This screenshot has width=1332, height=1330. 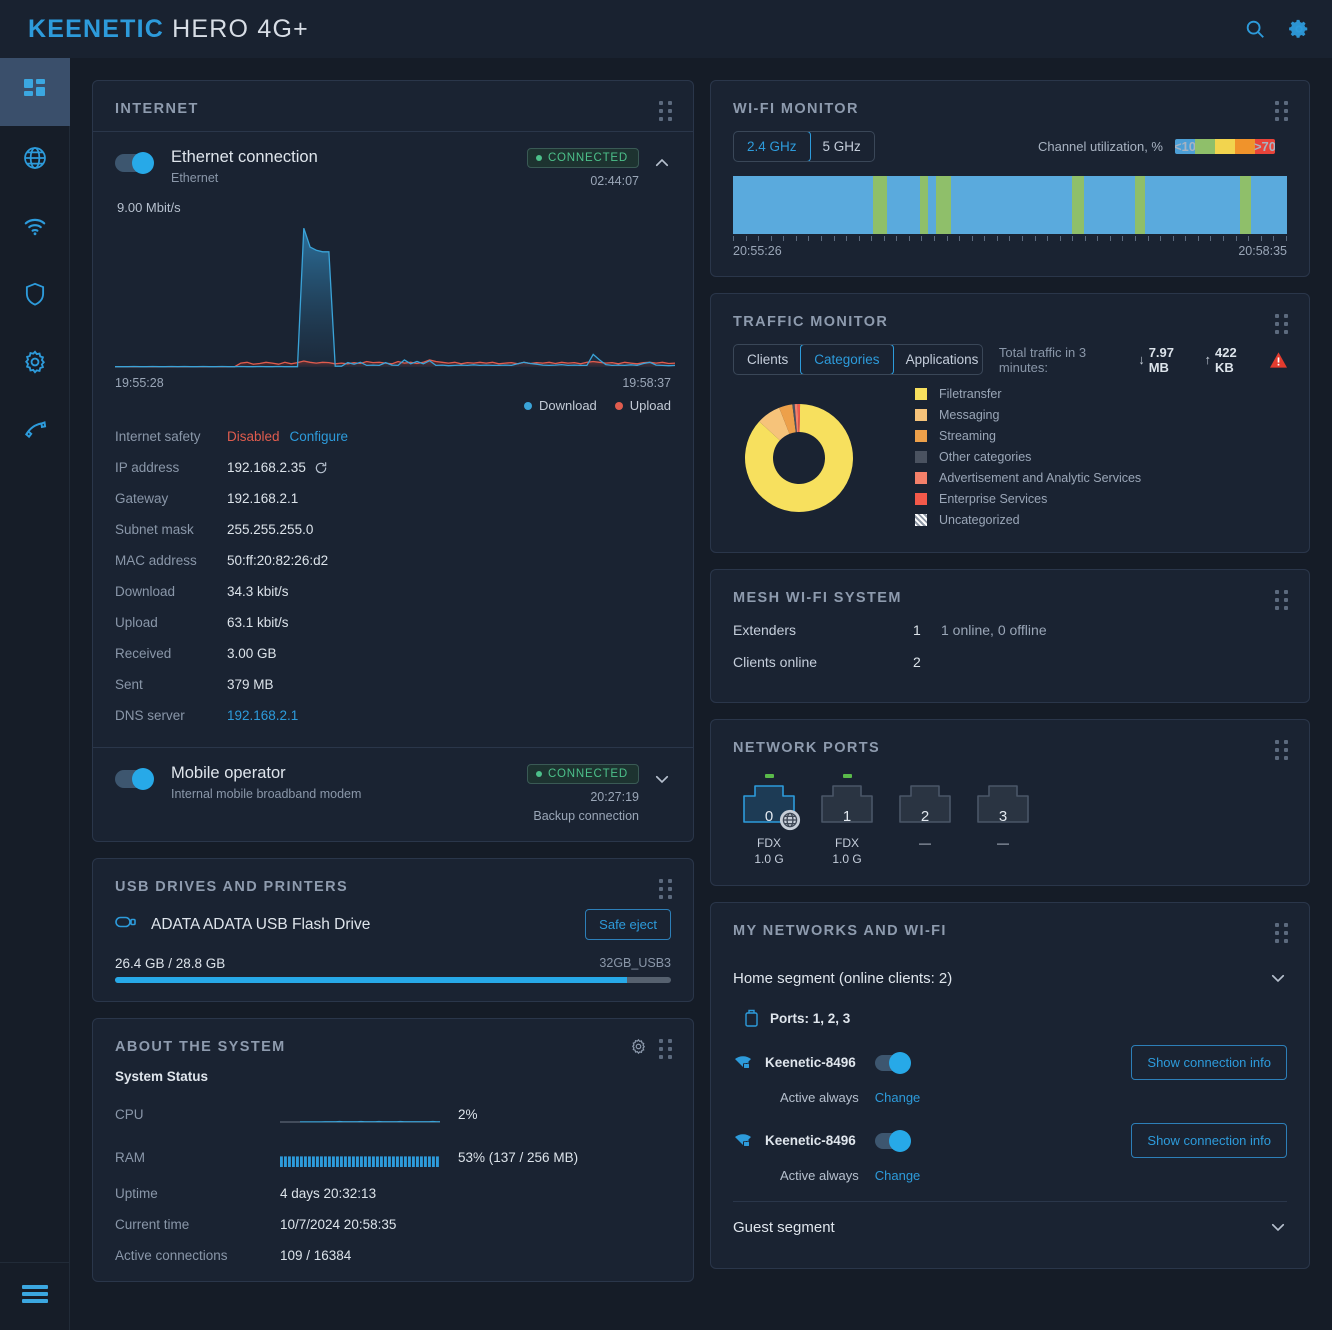 I want to click on app-header: KEENETIC HERO 4G+, so click(x=666, y=29).